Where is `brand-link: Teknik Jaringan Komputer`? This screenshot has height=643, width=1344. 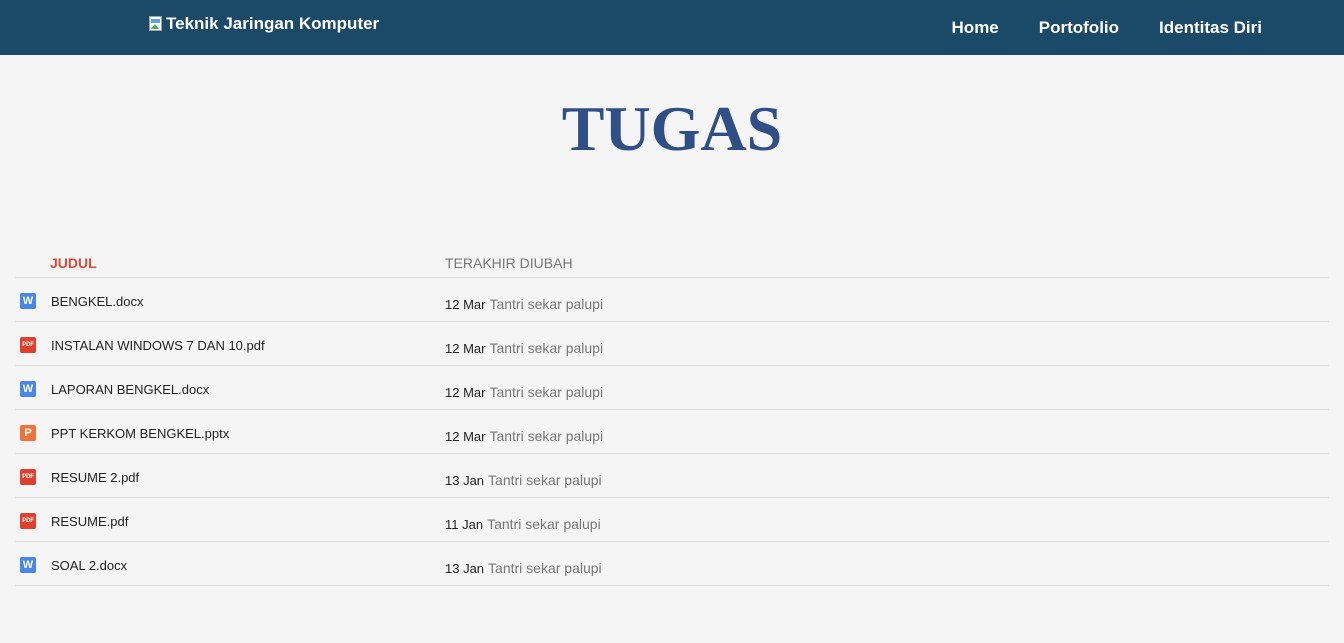
brand-link: Teknik Jaringan Komputer is located at coordinates (263, 24).